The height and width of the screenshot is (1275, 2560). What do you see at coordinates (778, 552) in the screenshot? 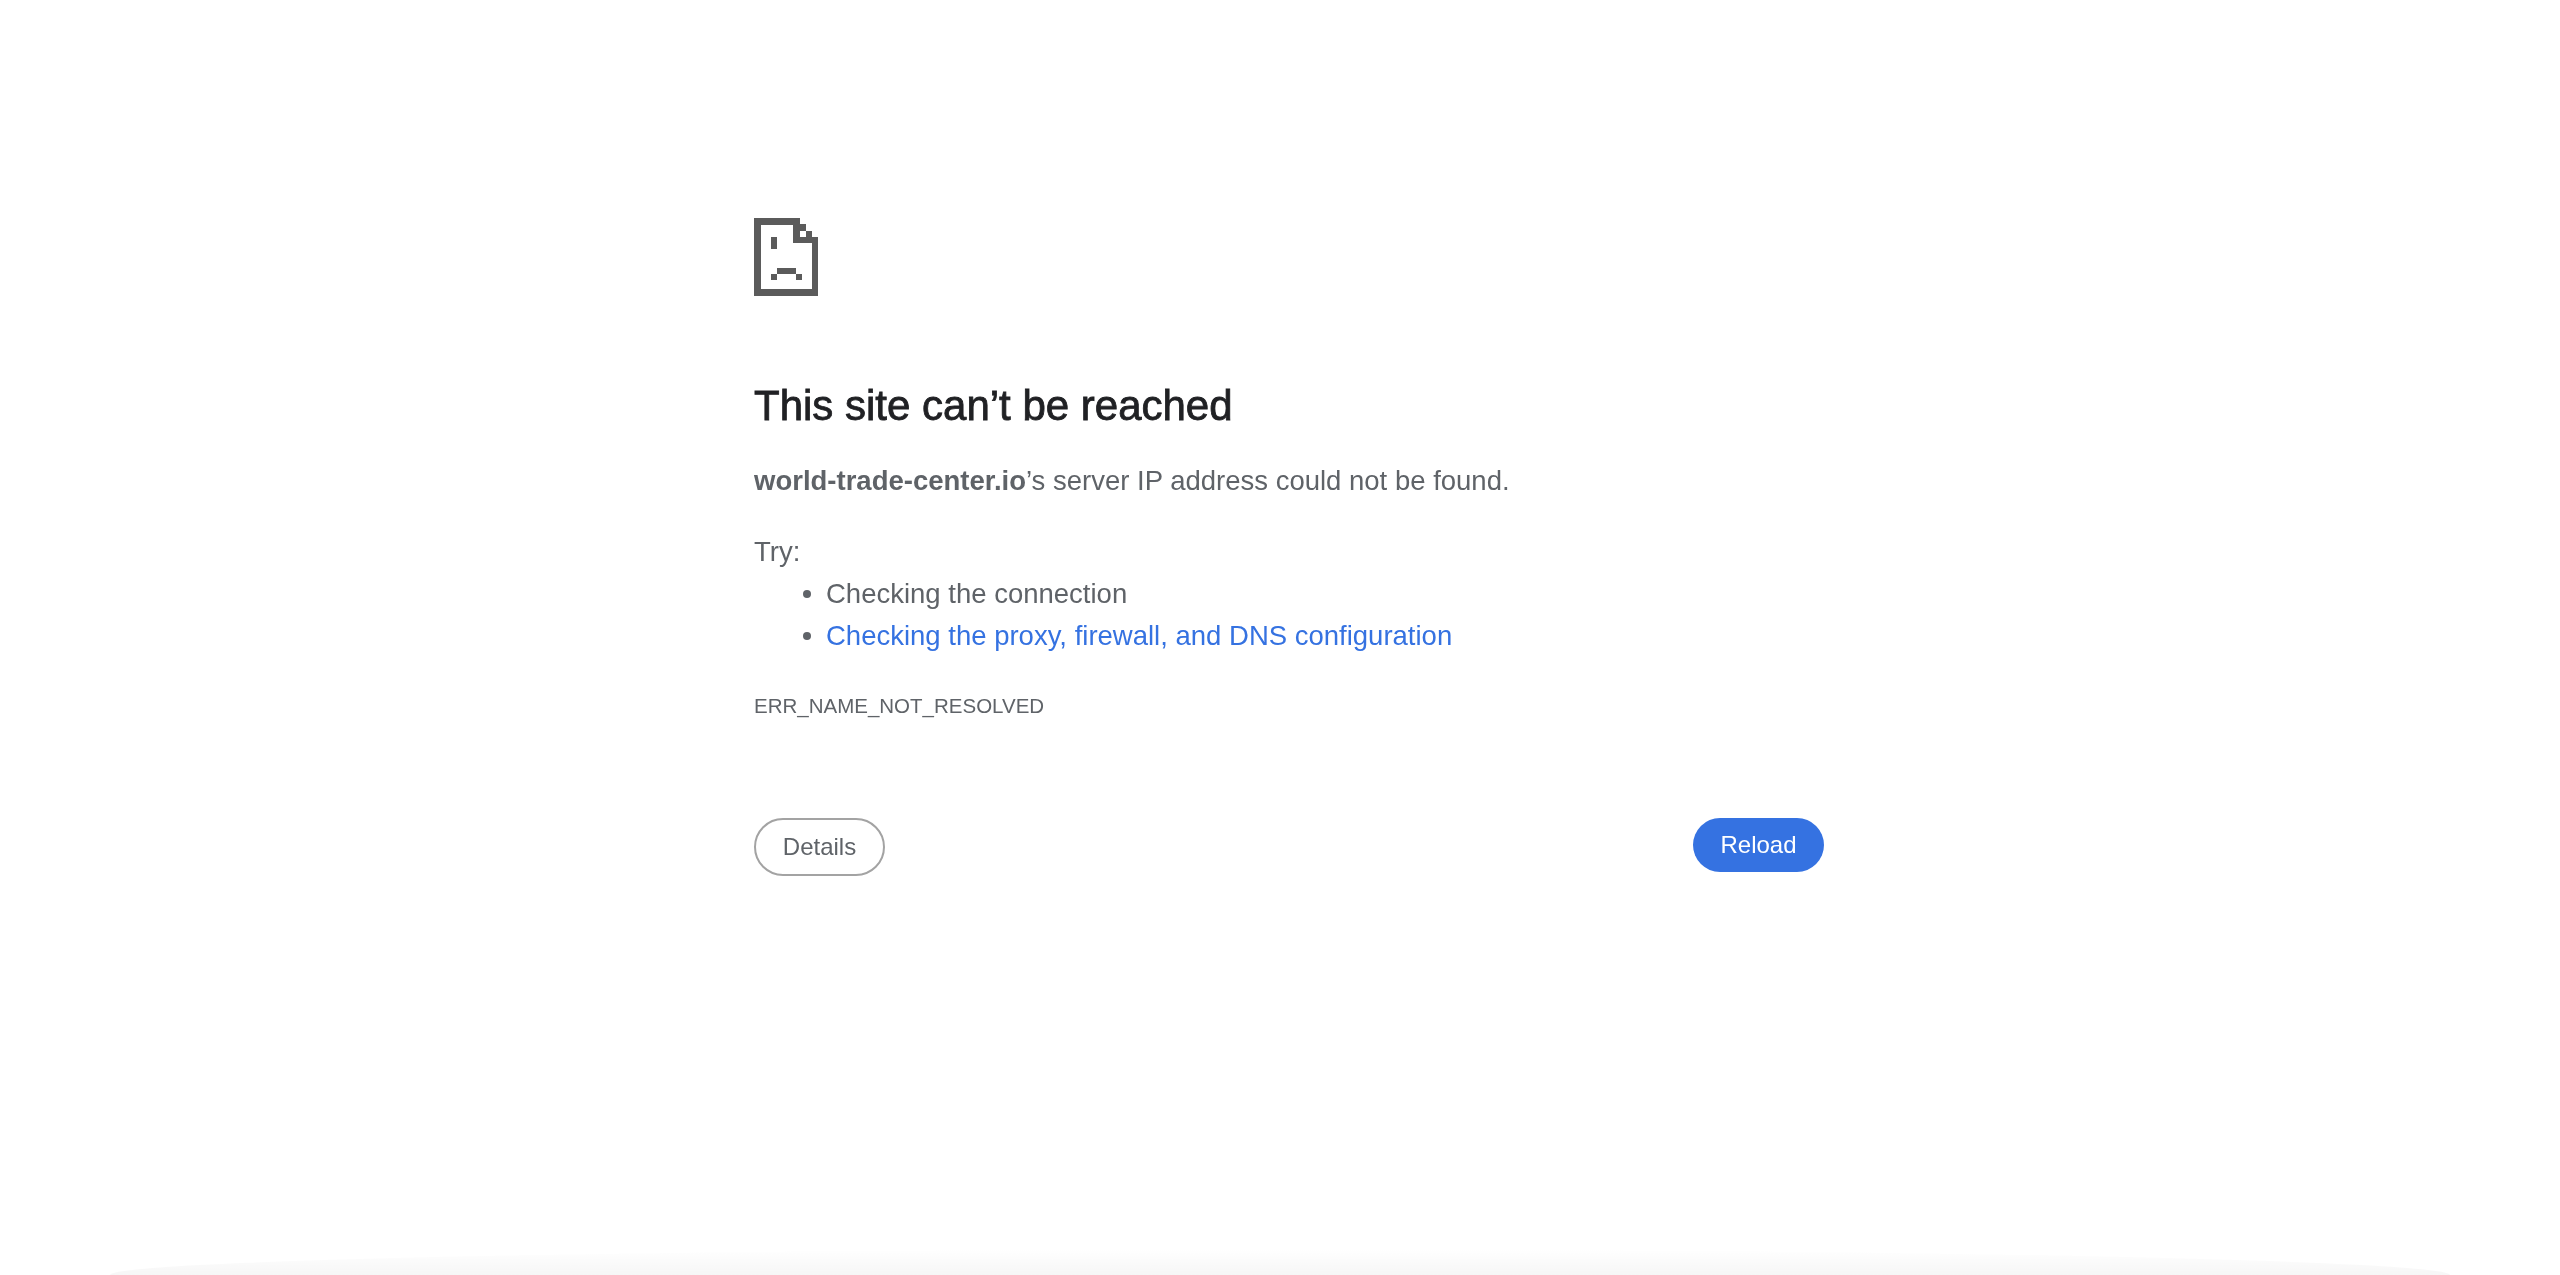
I see `try-label: Try:` at bounding box center [778, 552].